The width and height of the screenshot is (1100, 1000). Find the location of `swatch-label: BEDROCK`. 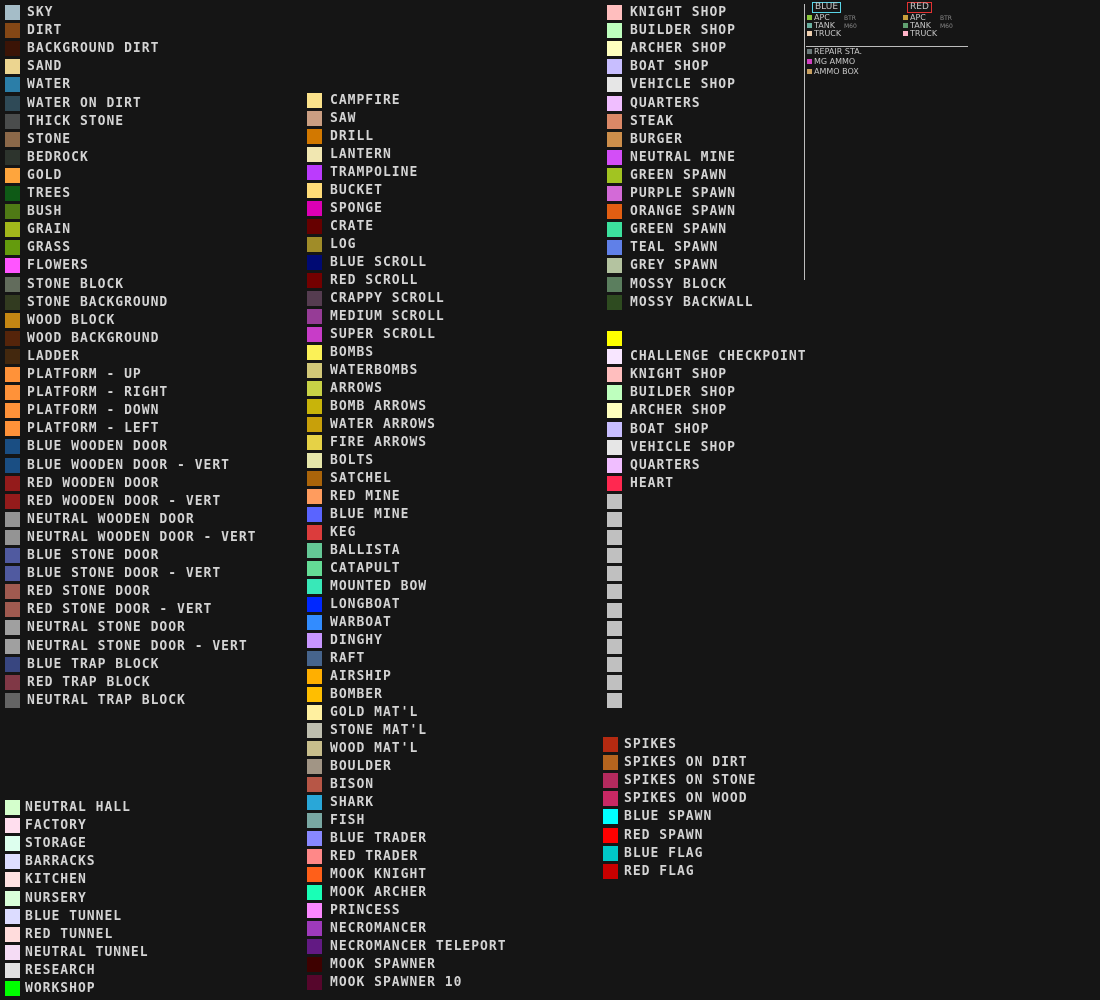

swatch-label: BEDROCK is located at coordinates (58, 157).